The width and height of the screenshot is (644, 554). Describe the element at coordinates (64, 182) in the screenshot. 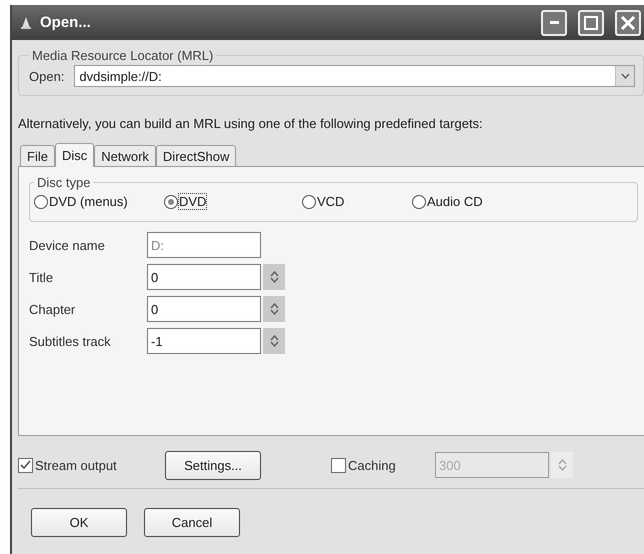

I see `group-title: Disc type` at that location.